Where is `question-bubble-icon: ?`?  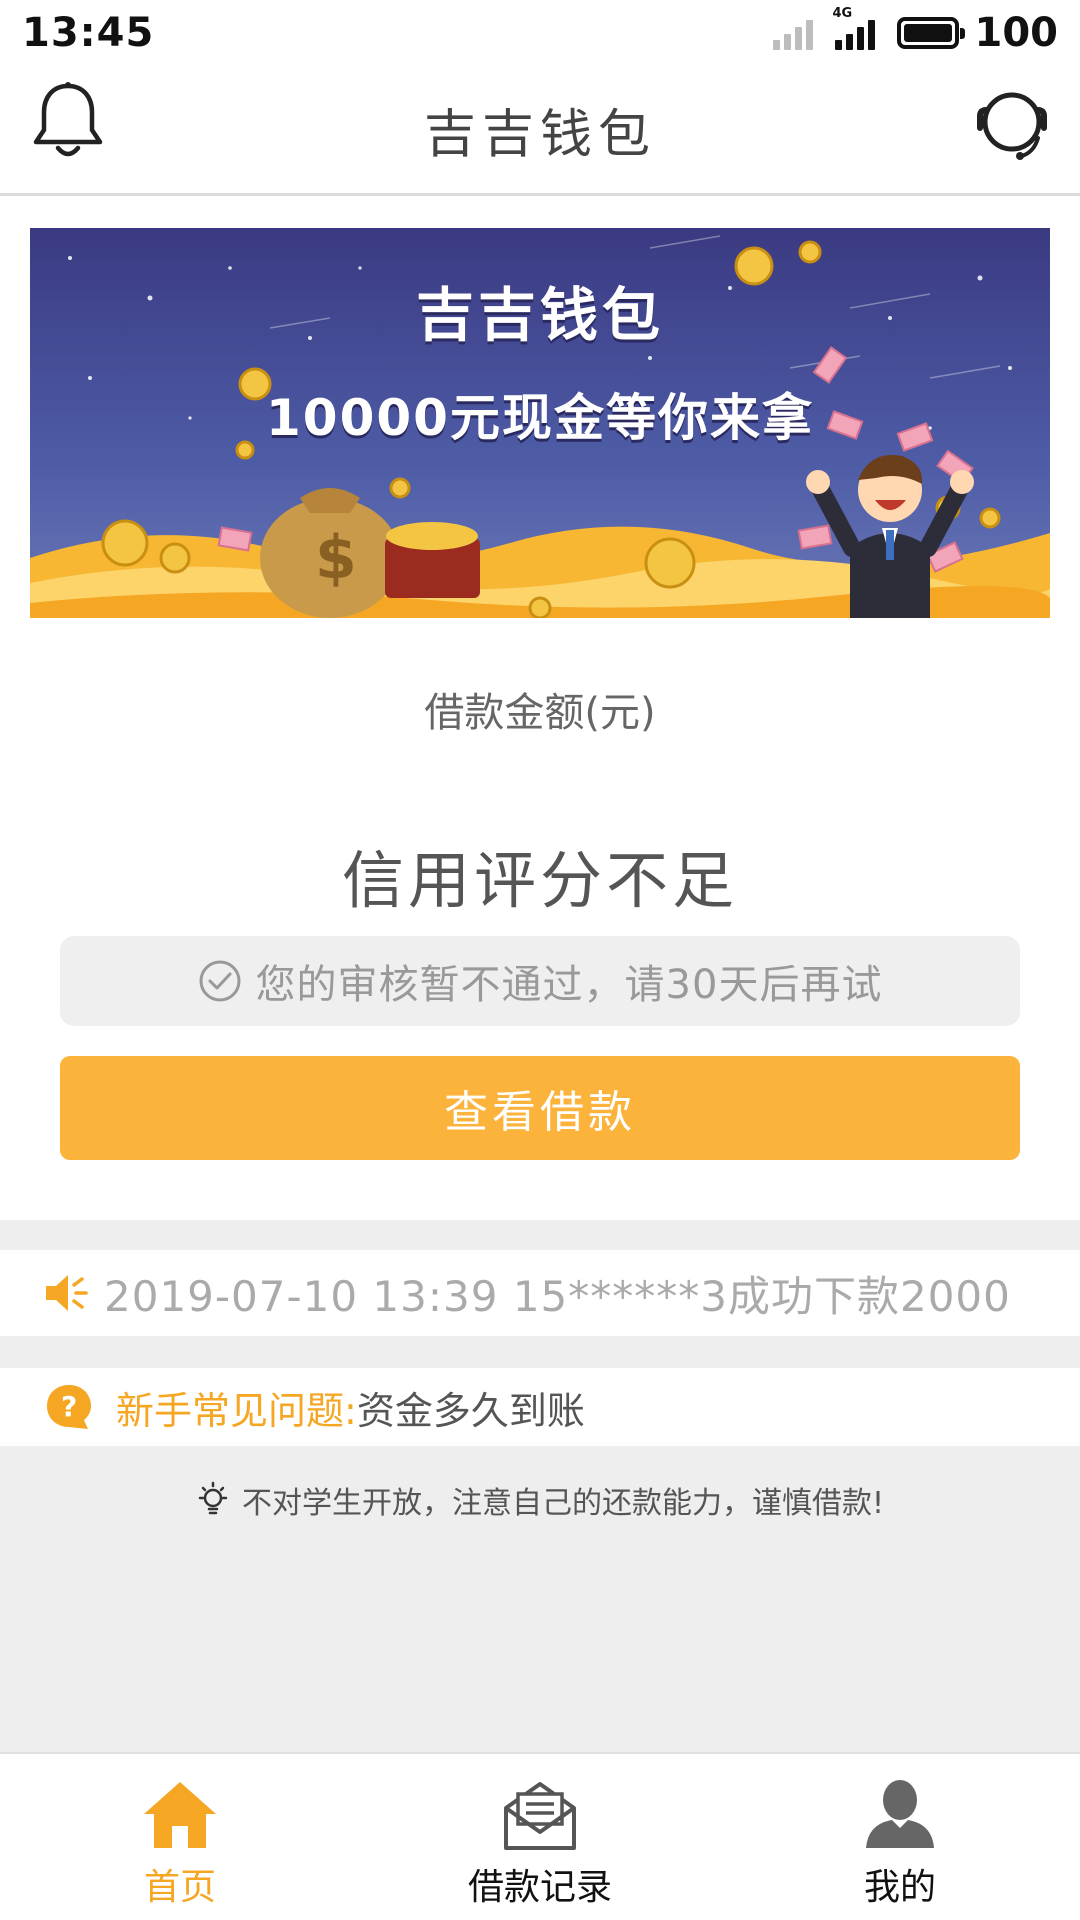
question-bubble-icon: ? is located at coordinates (69, 1407).